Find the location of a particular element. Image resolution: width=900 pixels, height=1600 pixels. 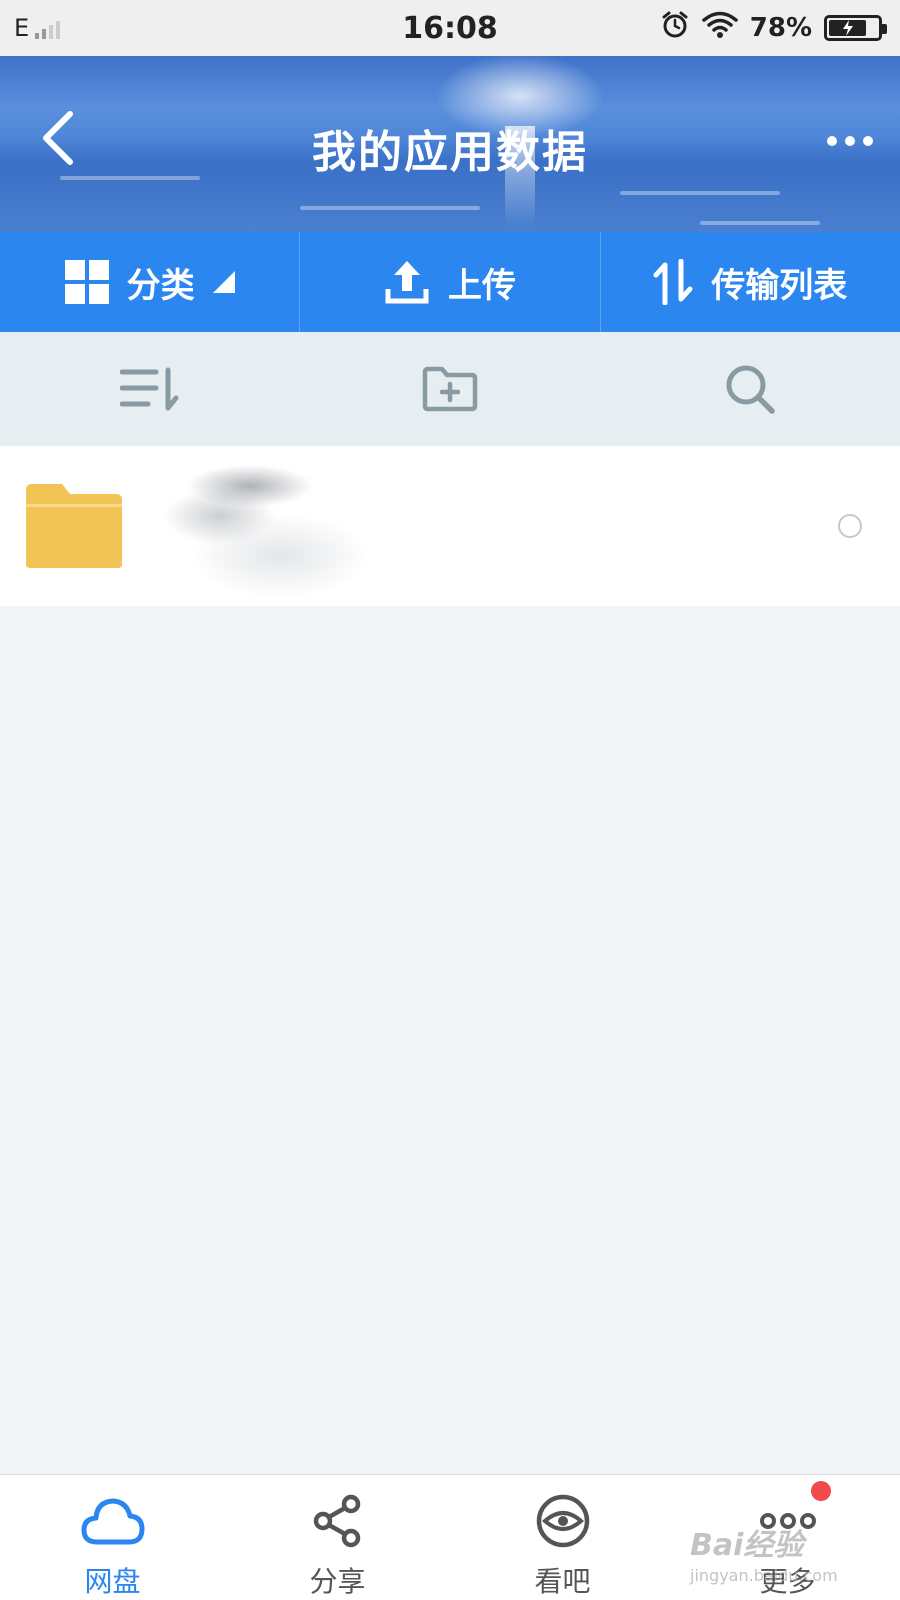

dropdown-triangle-icon is located at coordinates (223, 282).